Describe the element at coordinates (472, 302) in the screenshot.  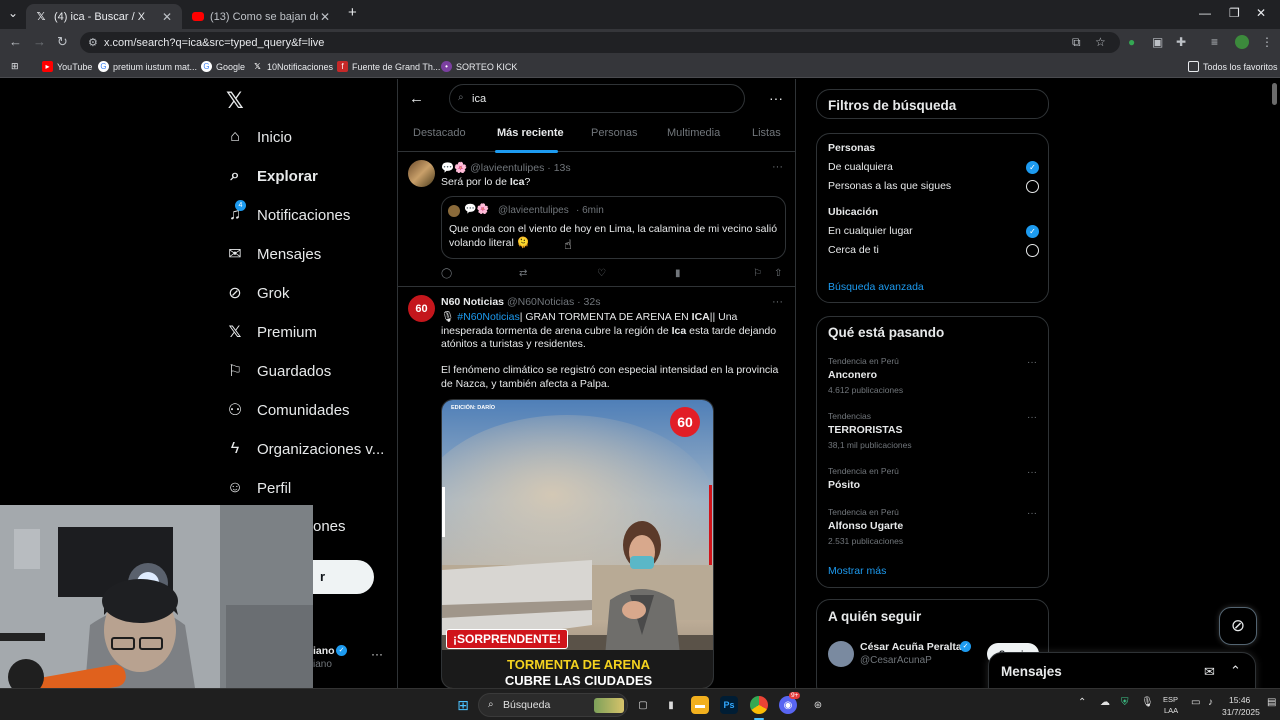
I see `display-name: N60 Noticias` at that location.